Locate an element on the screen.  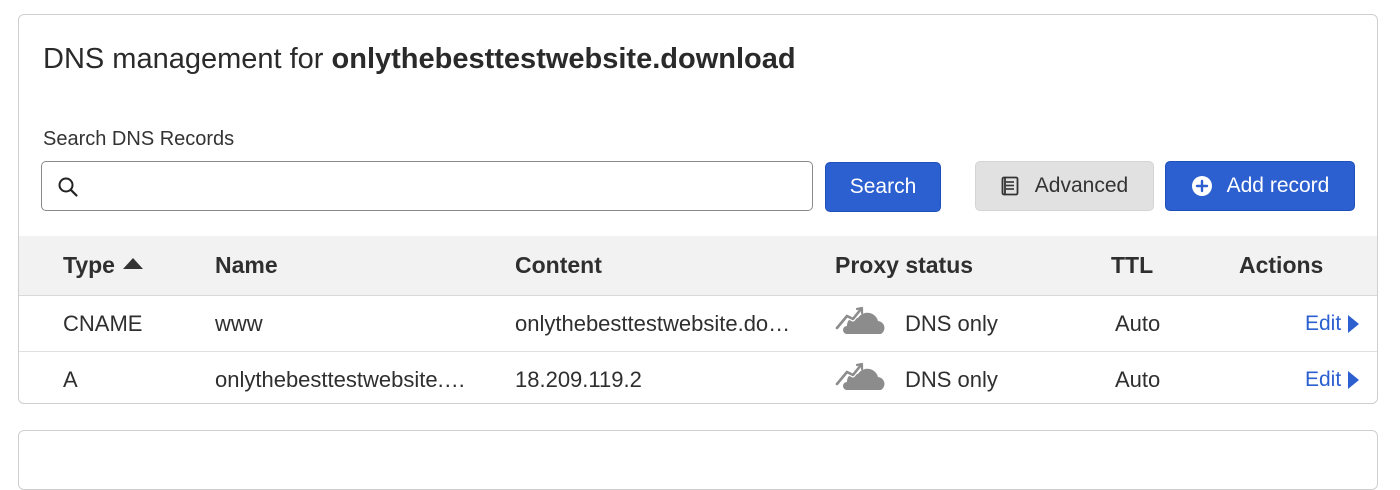
search-button: Search is located at coordinates (883, 187).